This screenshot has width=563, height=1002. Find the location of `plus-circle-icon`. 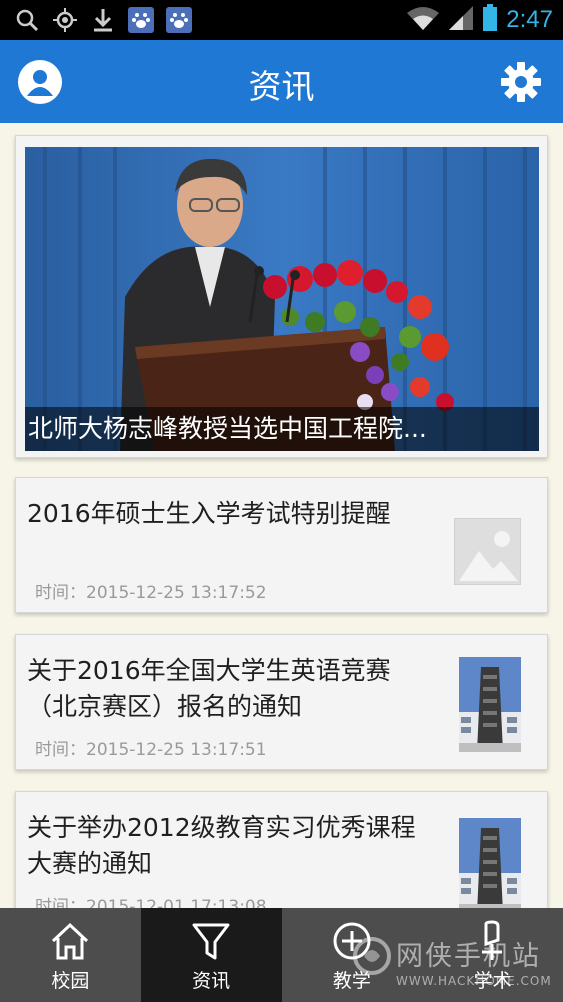

plus-circle-icon is located at coordinates (352, 941).